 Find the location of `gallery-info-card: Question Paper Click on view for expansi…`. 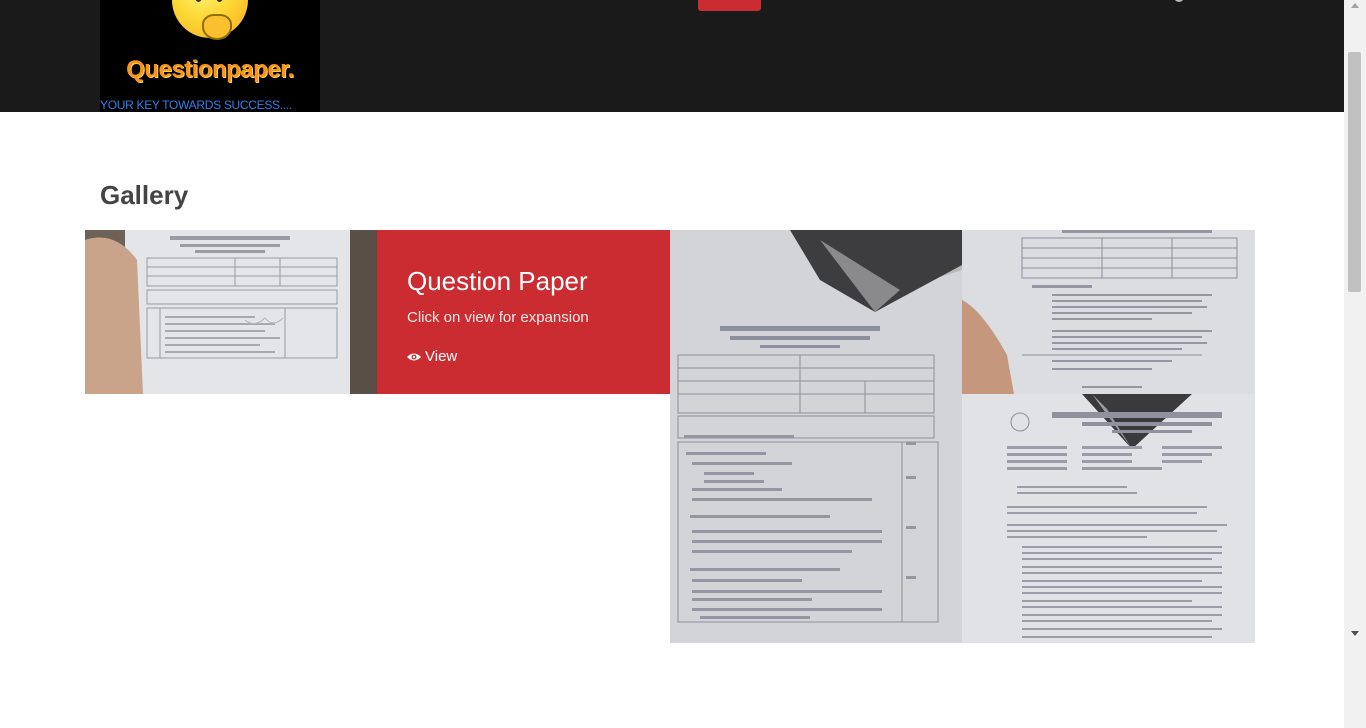

gallery-info-card: Question Paper Click on view for expansi… is located at coordinates (523, 312).